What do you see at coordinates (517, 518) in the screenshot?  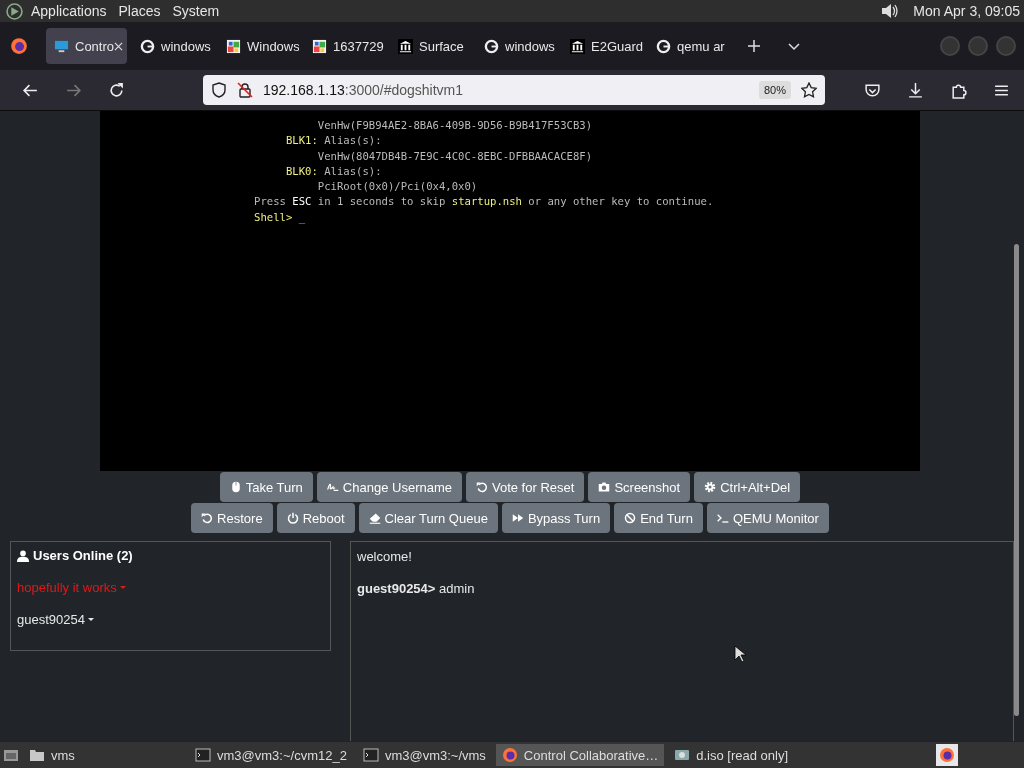 I see `fast-forward-icon` at bounding box center [517, 518].